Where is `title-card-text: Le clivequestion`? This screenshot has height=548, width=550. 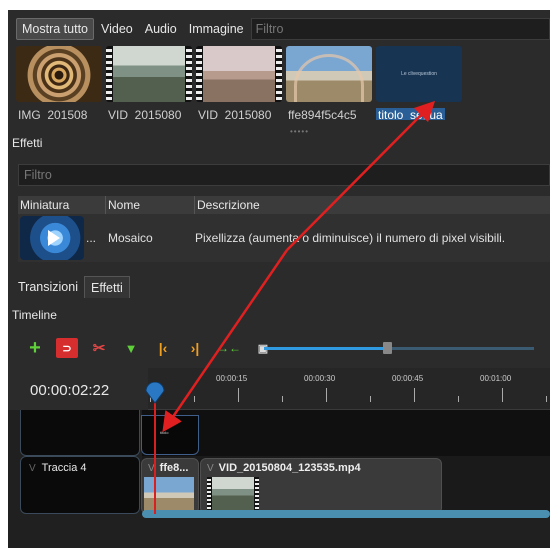 title-card-text: Le clivequestion is located at coordinates (419, 74).